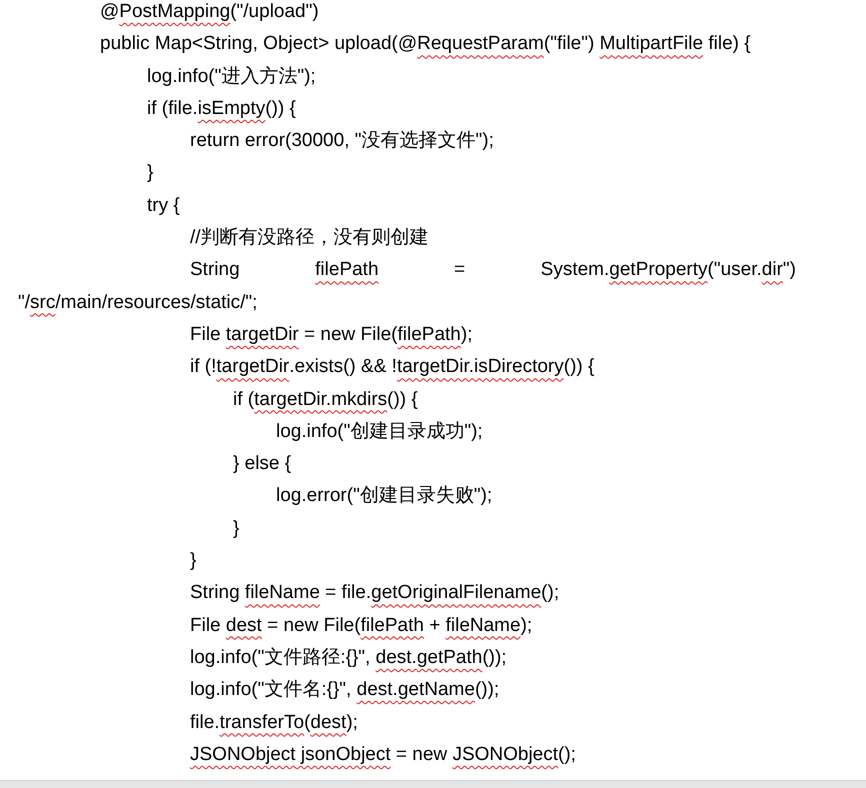  Describe the element at coordinates (345, 690) in the screenshot. I see `code-line: log.info("文件名:{}", dest.getName());` at that location.